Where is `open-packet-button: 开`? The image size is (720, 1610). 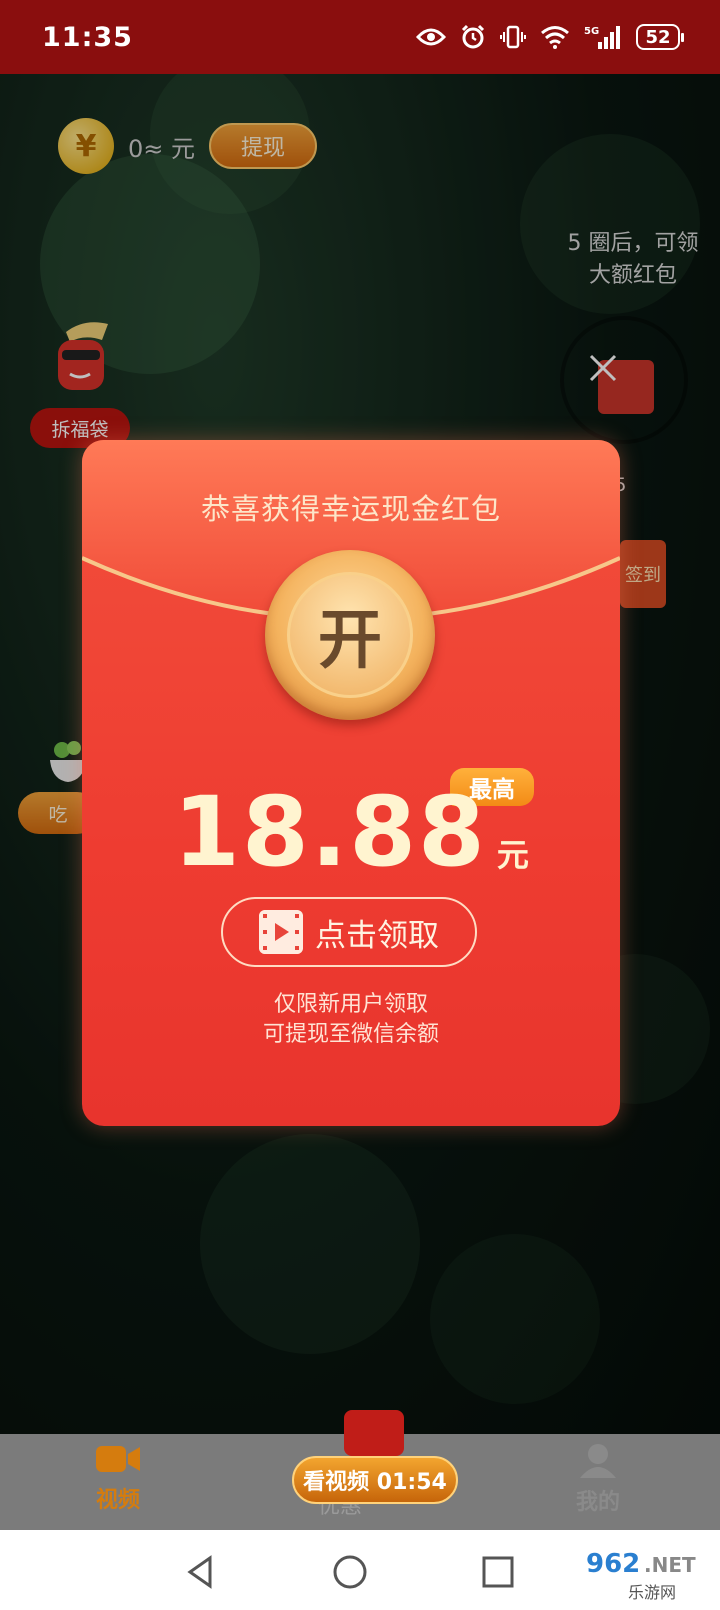
open-packet-button: 开 is located at coordinates (350, 635).